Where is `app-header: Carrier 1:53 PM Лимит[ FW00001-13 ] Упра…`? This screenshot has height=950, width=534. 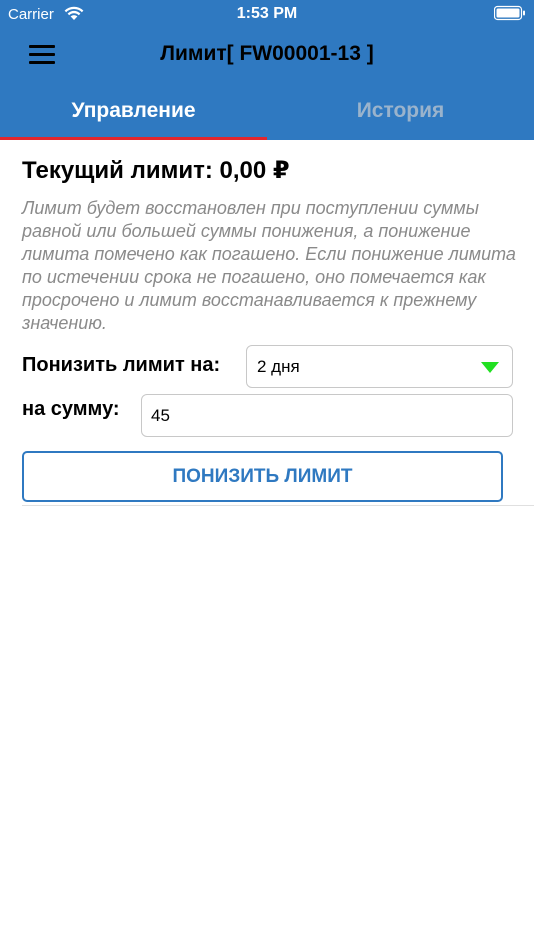
app-header: Carrier 1:53 PM Лимит[ FW00001-13 ] Упра… is located at coordinates (267, 70).